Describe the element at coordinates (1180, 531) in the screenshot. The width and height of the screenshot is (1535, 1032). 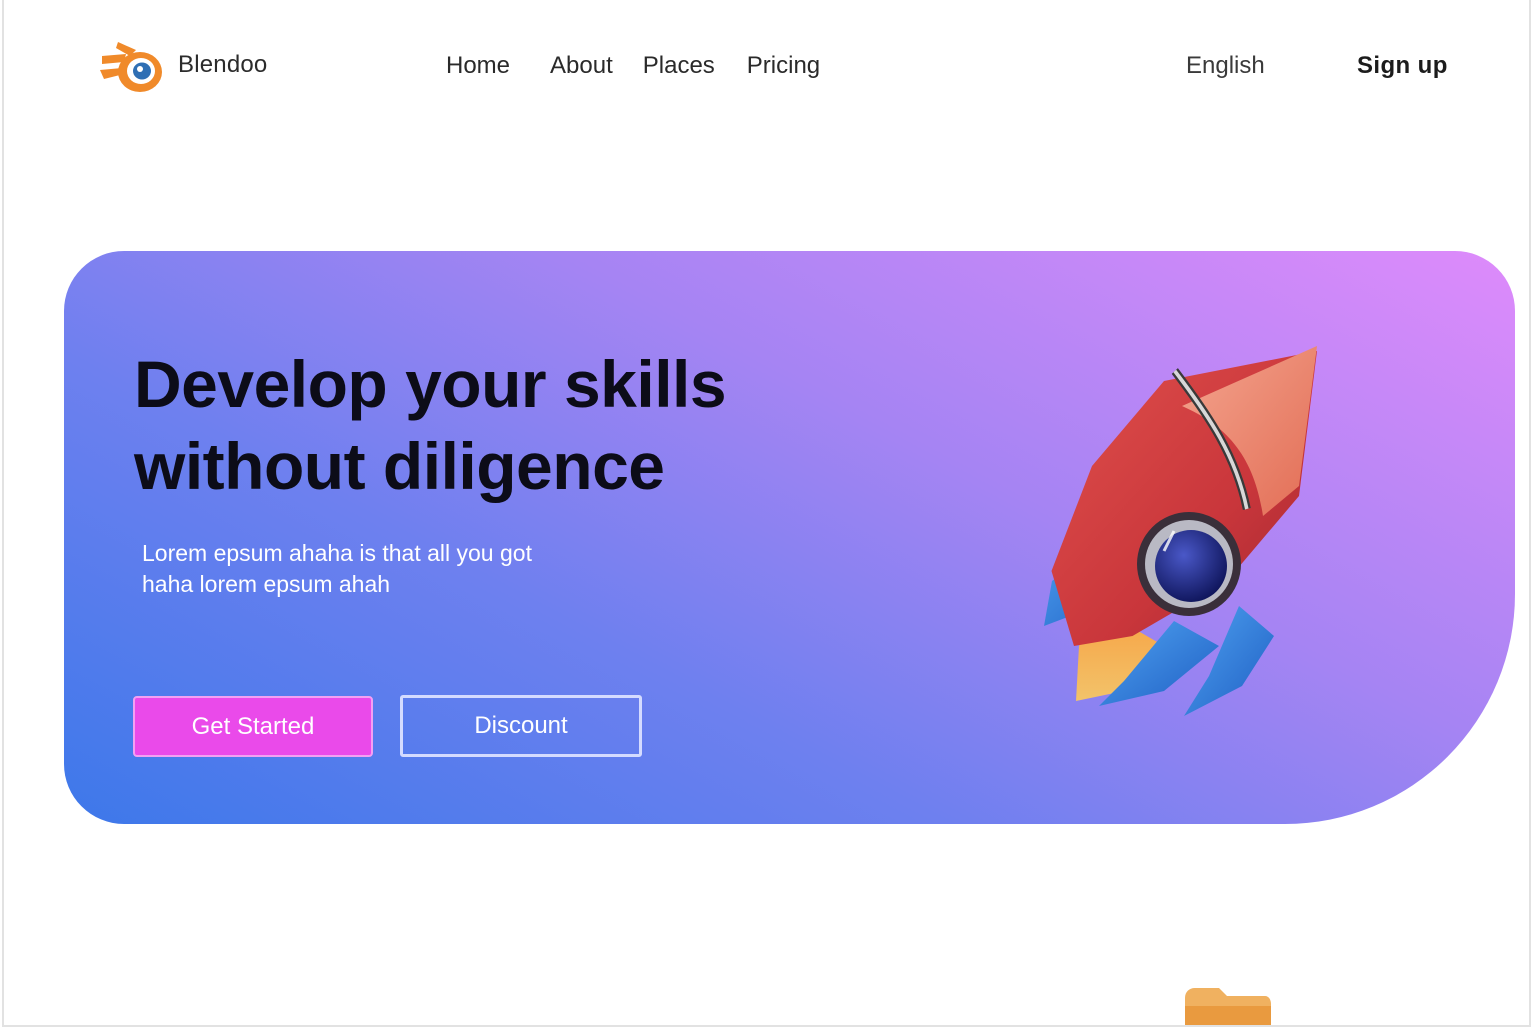
I see `rocket-icon` at that location.